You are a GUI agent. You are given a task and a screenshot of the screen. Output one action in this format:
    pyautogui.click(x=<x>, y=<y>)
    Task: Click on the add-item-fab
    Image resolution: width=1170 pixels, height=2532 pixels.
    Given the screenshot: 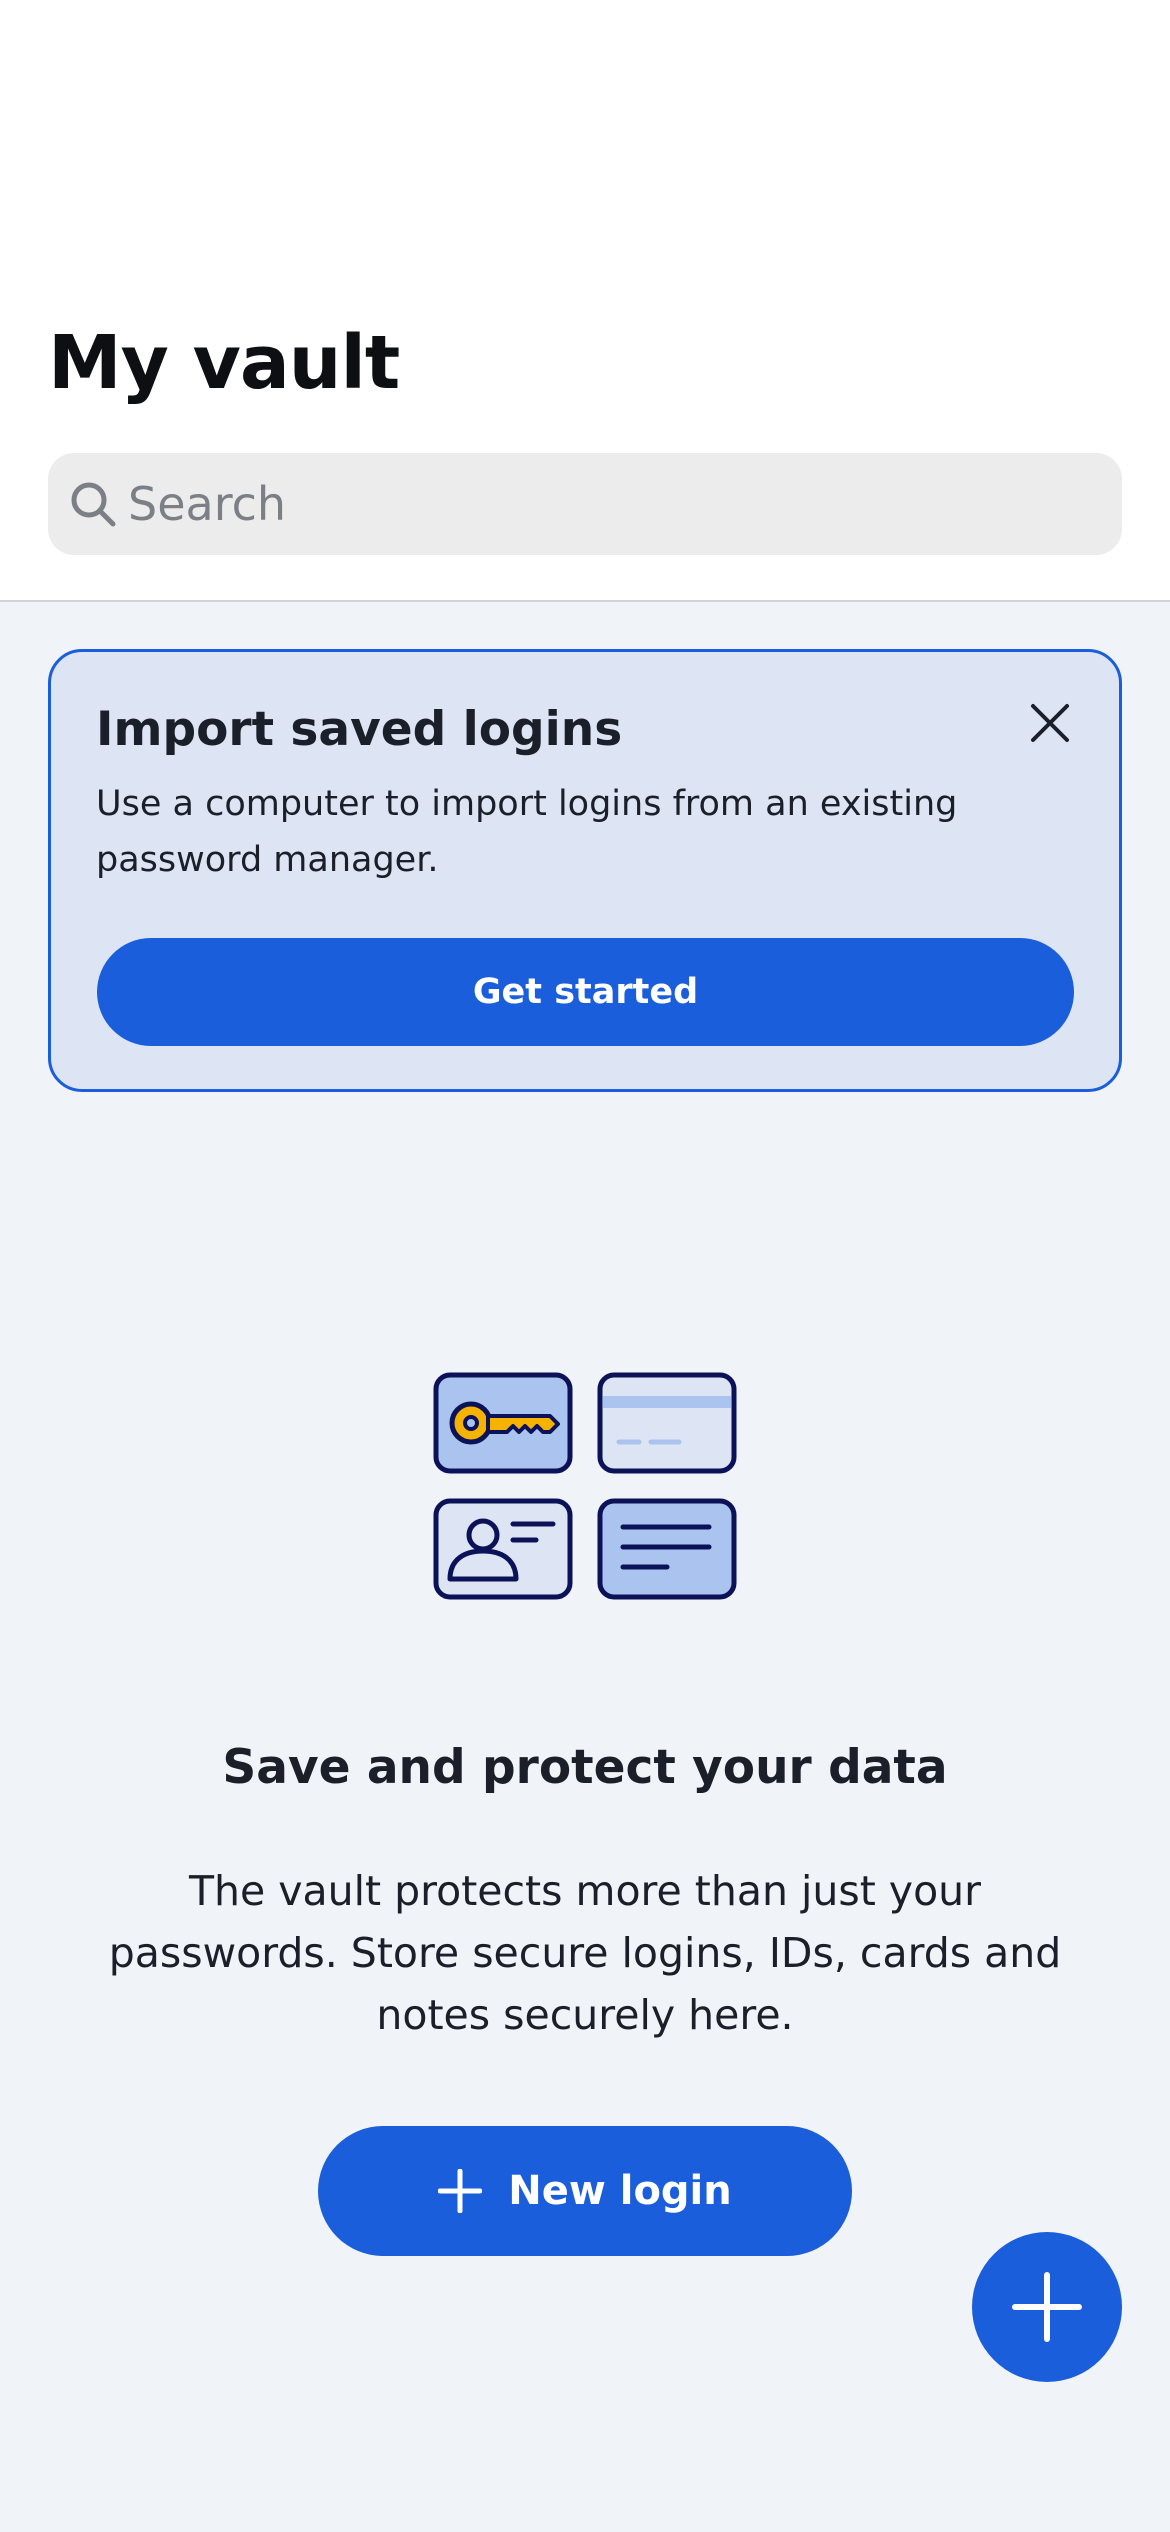 What is the action you would take?
    pyautogui.click(x=1047, y=2307)
    